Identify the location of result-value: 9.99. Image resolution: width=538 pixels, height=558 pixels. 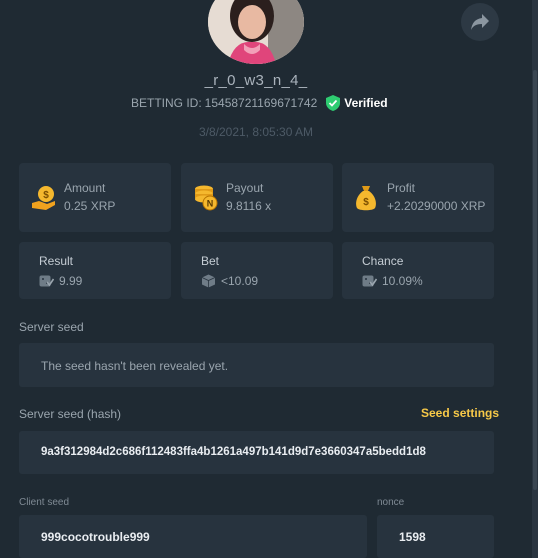
(71, 281).